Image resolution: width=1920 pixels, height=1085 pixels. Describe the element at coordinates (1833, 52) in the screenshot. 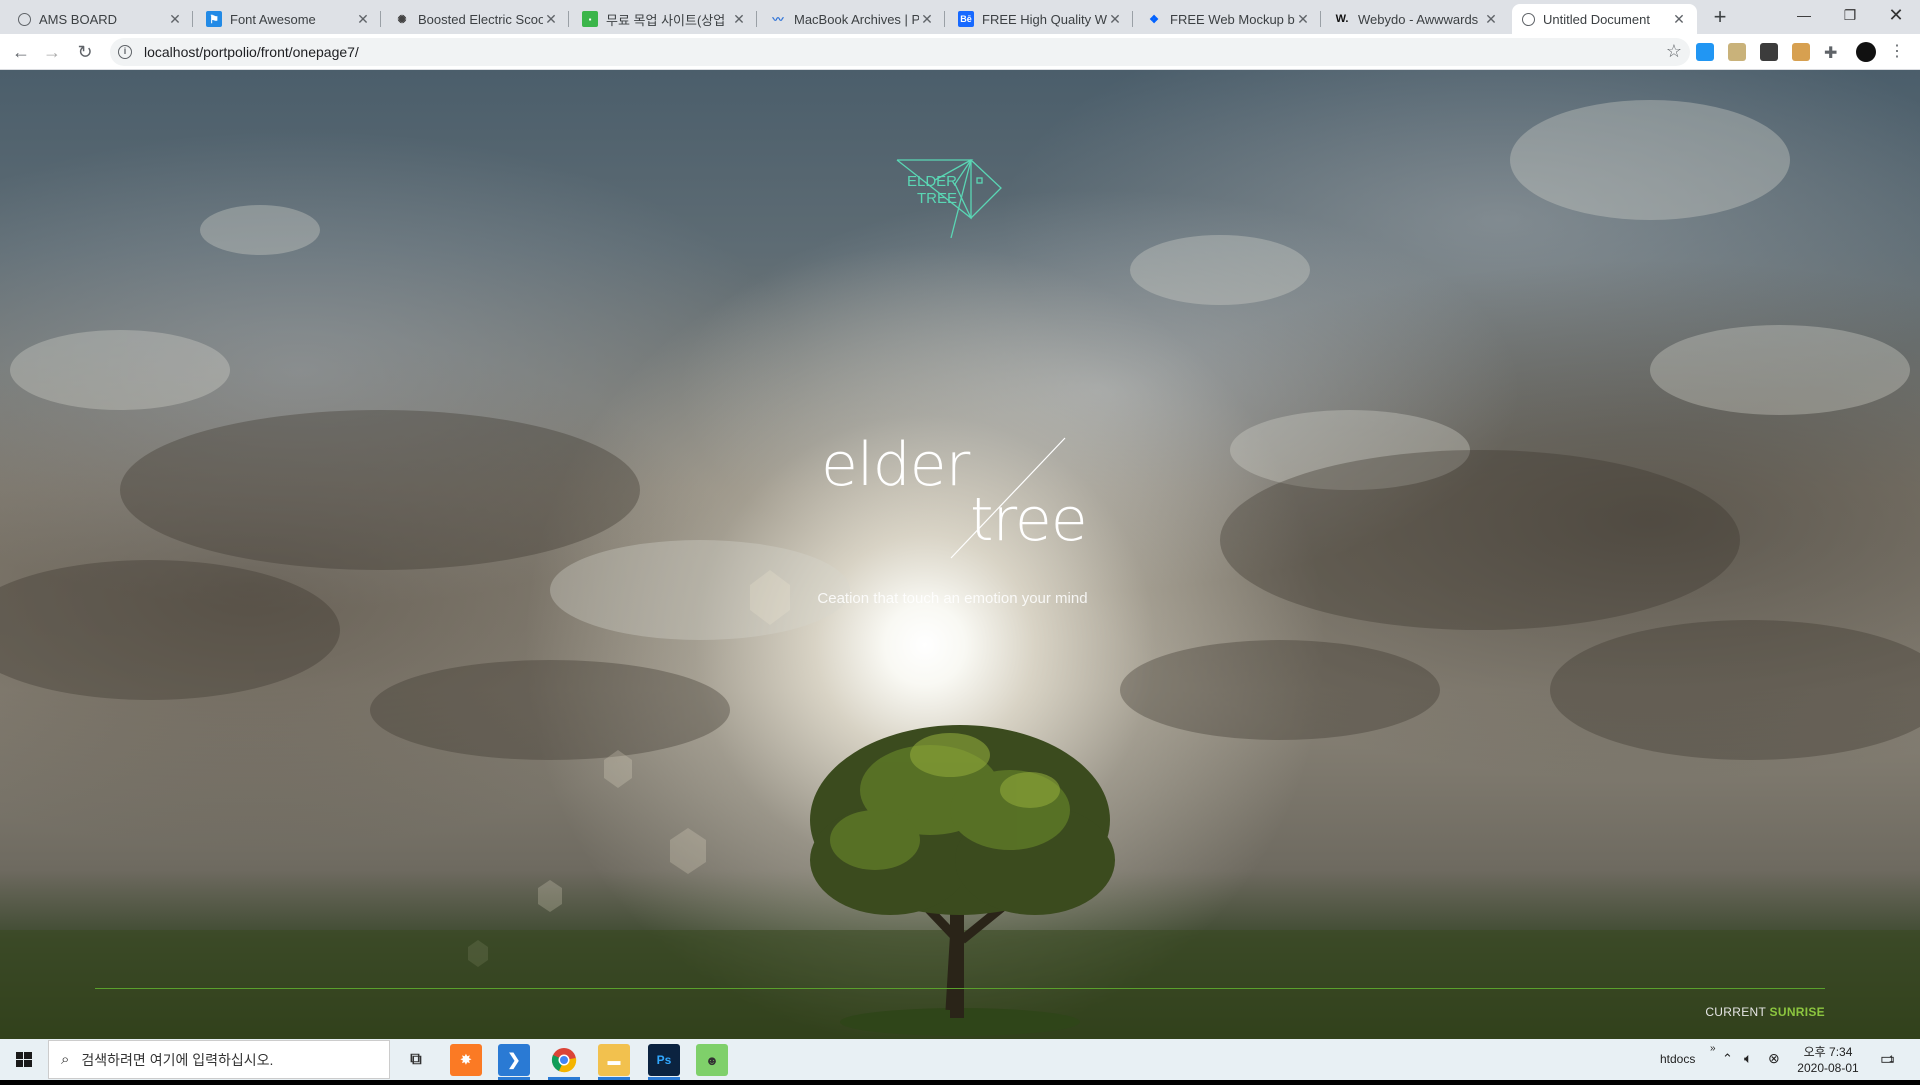

I see `extensions-puzzle-icon: ✚` at that location.